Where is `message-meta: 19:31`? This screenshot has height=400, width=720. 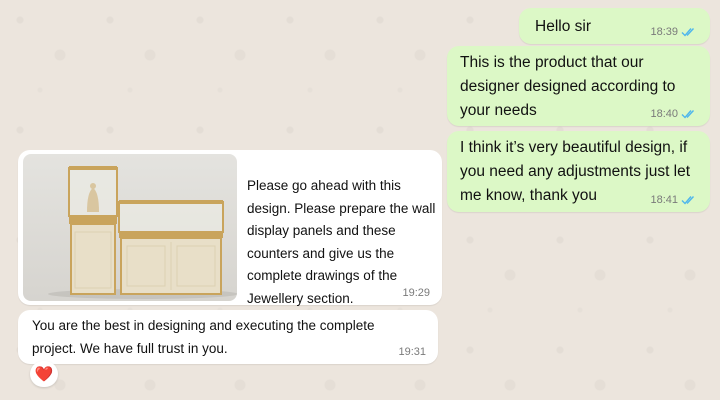 message-meta: 19:31 is located at coordinates (412, 352).